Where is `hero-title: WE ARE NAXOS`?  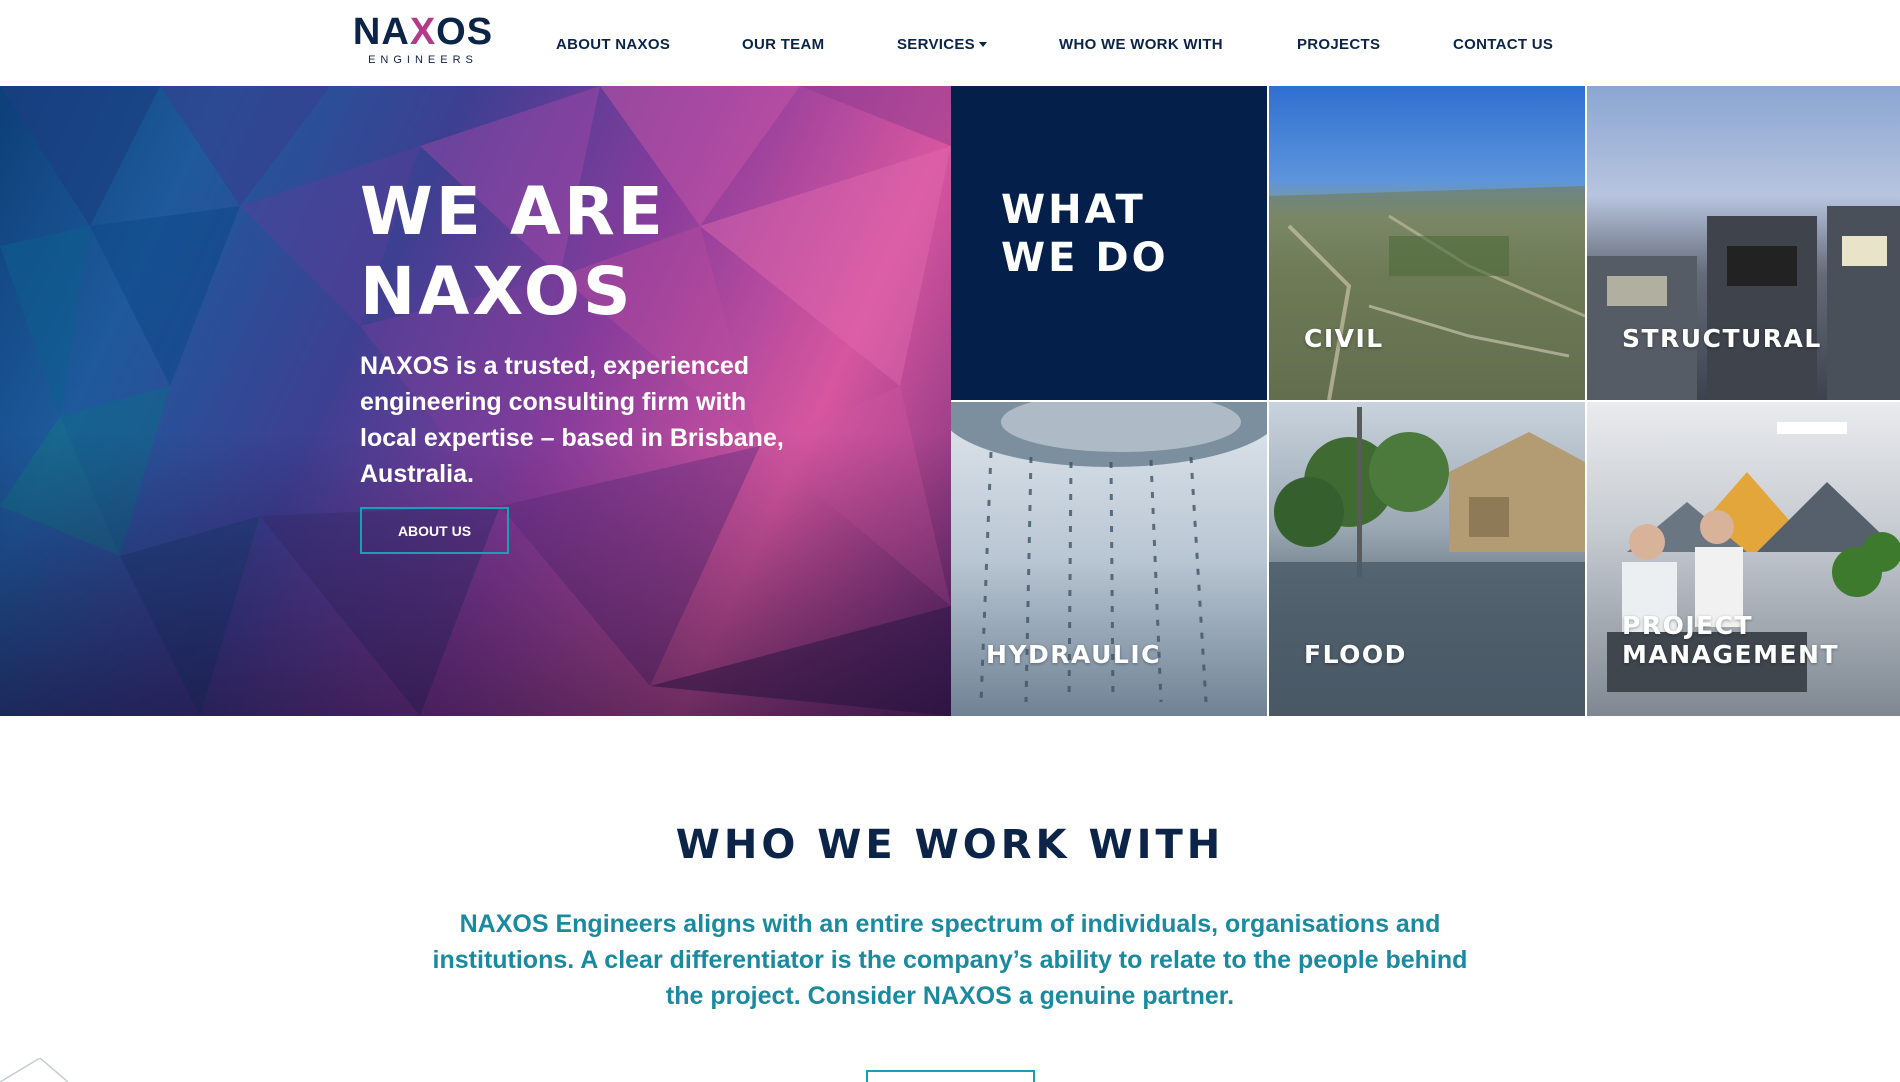 hero-title: WE ARE NAXOS is located at coordinates (570, 252).